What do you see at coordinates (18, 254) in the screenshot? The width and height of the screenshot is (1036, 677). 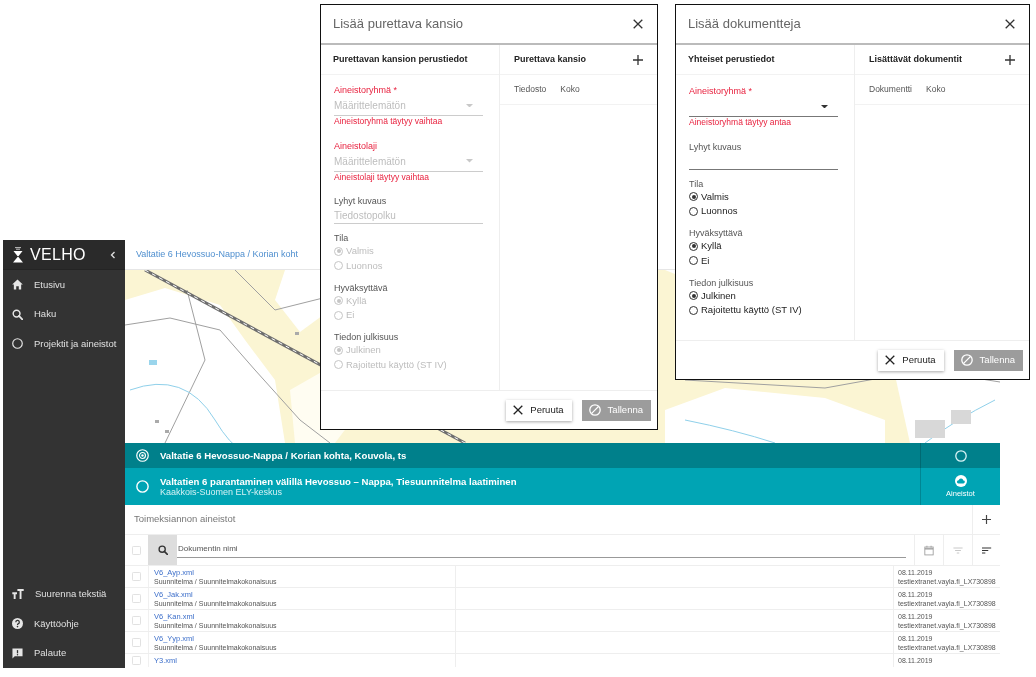 I see `logo-icon` at bounding box center [18, 254].